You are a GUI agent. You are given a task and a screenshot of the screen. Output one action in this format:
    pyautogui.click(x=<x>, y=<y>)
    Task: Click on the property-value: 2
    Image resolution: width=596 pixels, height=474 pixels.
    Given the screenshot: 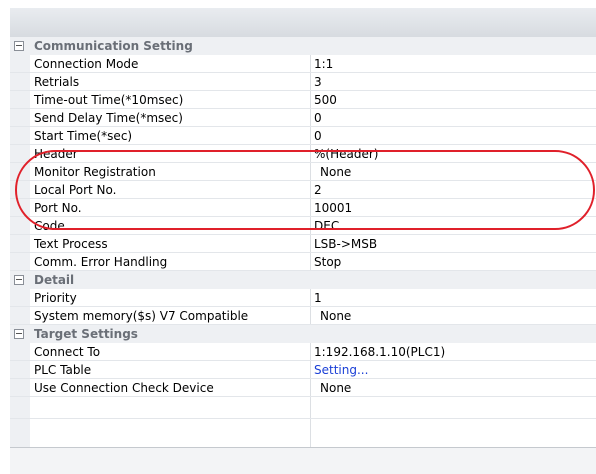 What is the action you would take?
    pyautogui.click(x=318, y=190)
    